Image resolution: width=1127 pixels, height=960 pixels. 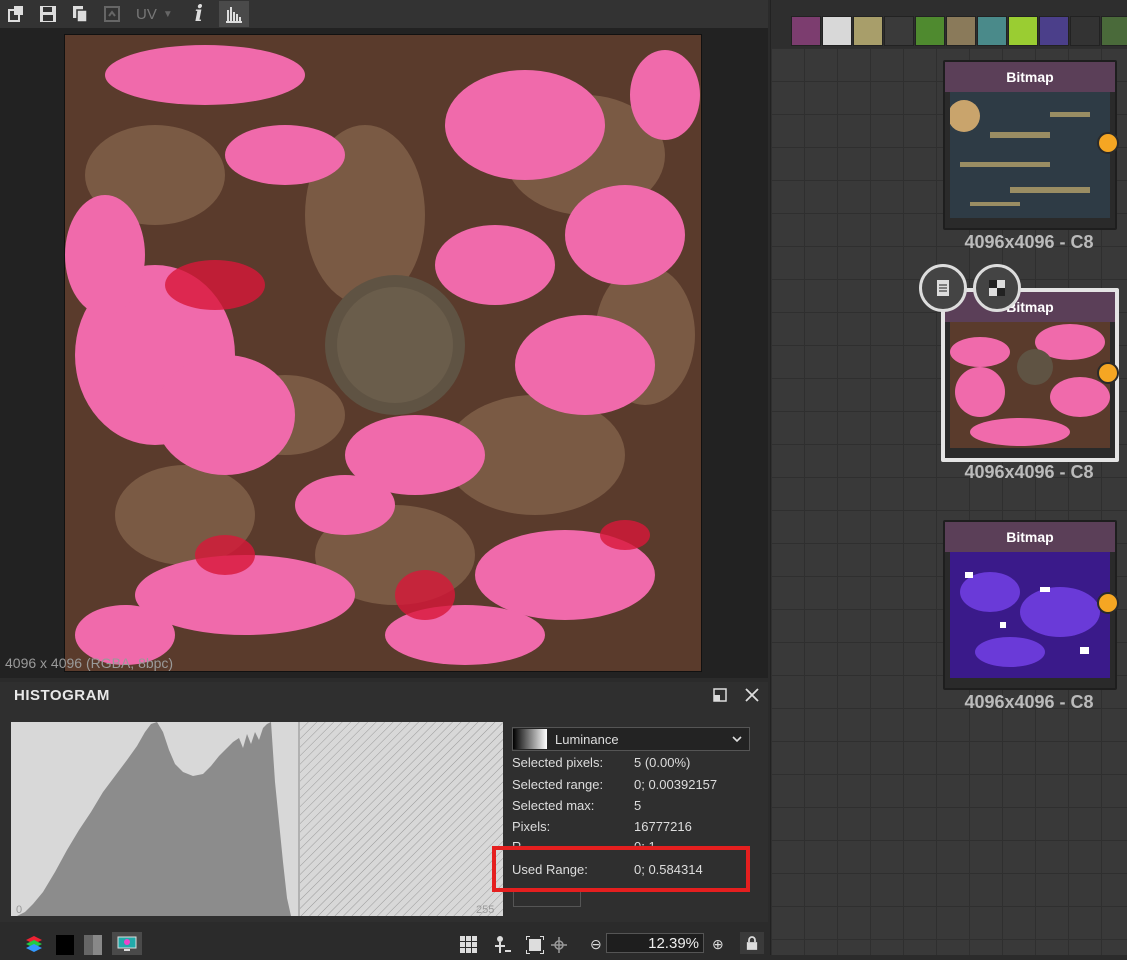 What do you see at coordinates (168, 14) in the screenshot?
I see `uv-dropdown-icon: ▼` at bounding box center [168, 14].